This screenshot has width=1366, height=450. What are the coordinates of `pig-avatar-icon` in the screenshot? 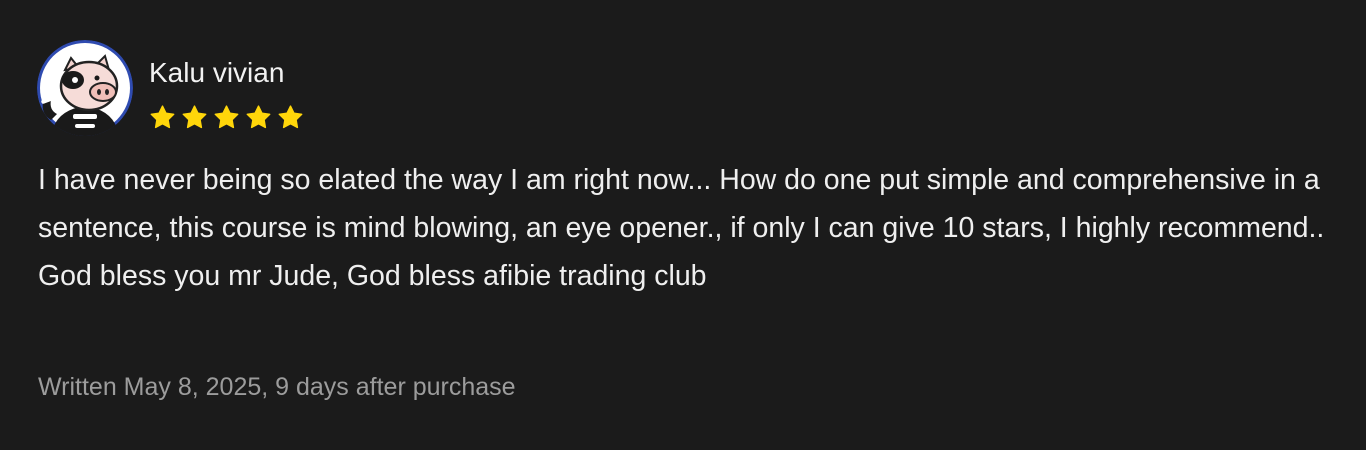 It's located at (85, 88).